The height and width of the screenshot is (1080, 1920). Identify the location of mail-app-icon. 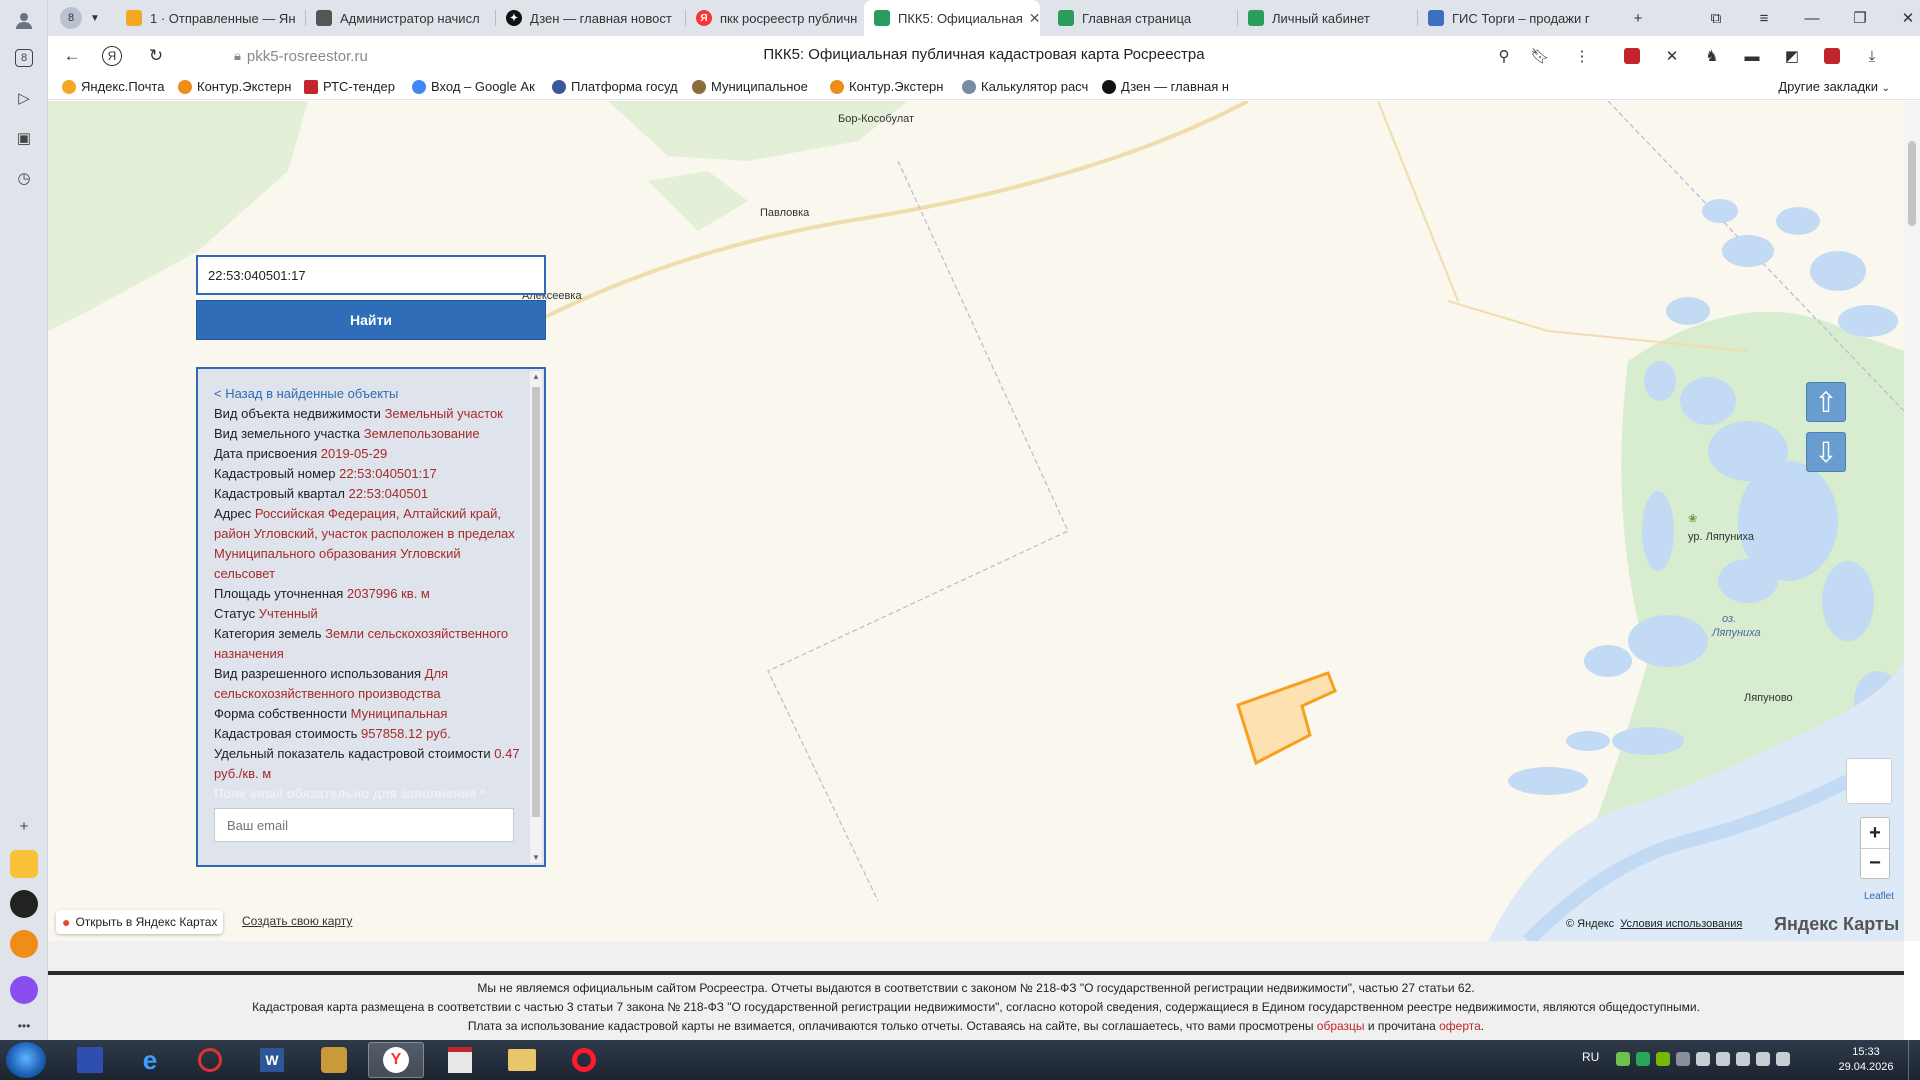
(24, 944).